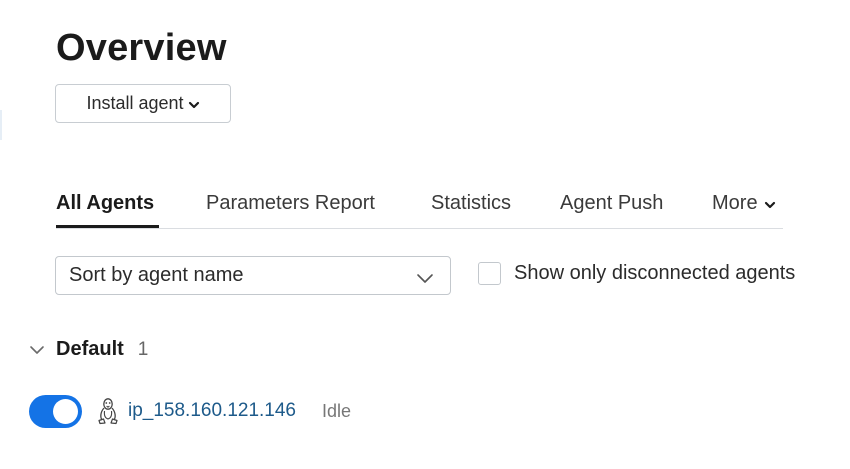 The height and width of the screenshot is (469, 850). Describe the element at coordinates (337, 410) in the screenshot. I see `agent-status: Idle` at that location.